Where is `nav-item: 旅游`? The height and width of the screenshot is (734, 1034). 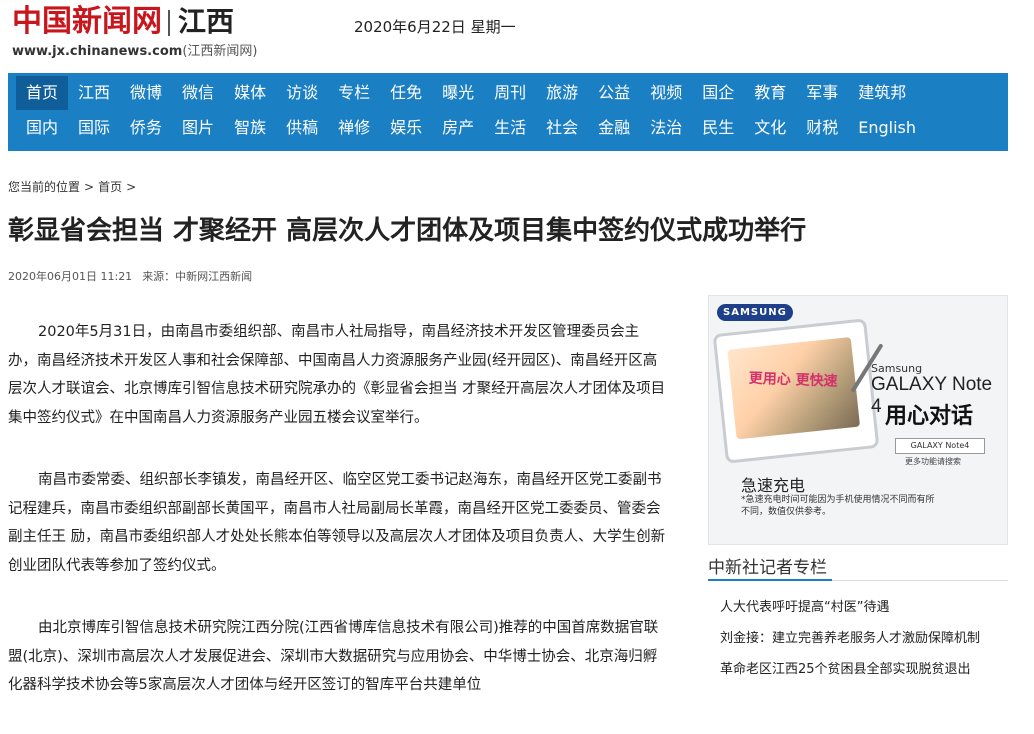 nav-item: 旅游 is located at coordinates (562, 93).